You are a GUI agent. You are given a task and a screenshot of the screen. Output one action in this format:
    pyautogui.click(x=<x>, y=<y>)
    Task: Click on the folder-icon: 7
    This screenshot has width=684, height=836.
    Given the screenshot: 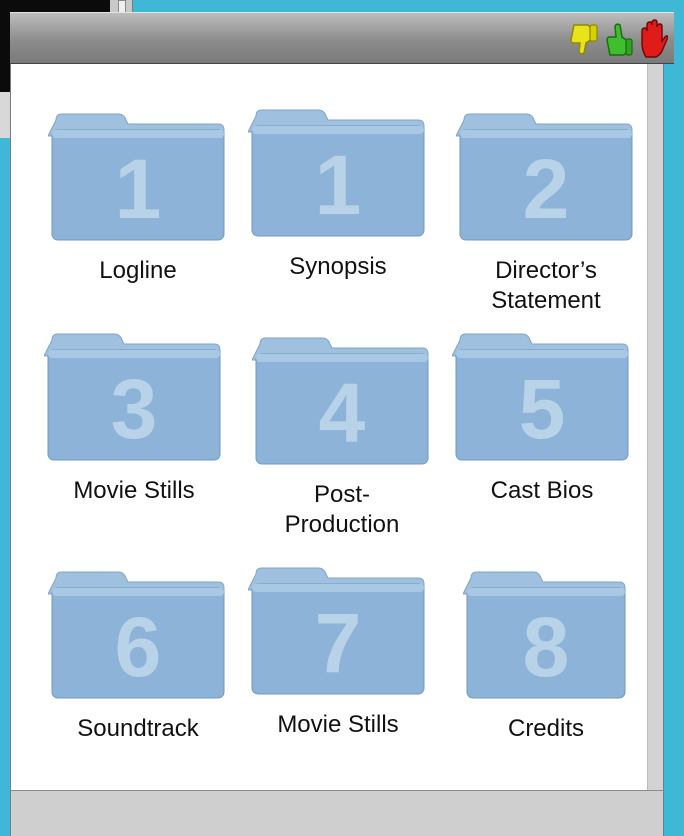 What is the action you would take?
    pyautogui.click(x=336, y=631)
    